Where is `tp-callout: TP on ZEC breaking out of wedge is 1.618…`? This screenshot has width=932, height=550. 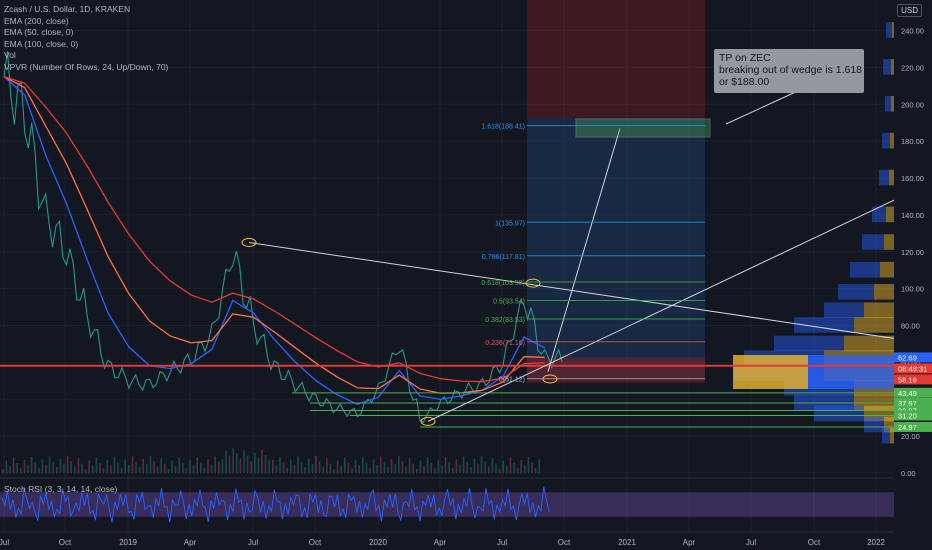 tp-callout: TP on ZEC breaking out of wedge is 1.618… is located at coordinates (789, 71).